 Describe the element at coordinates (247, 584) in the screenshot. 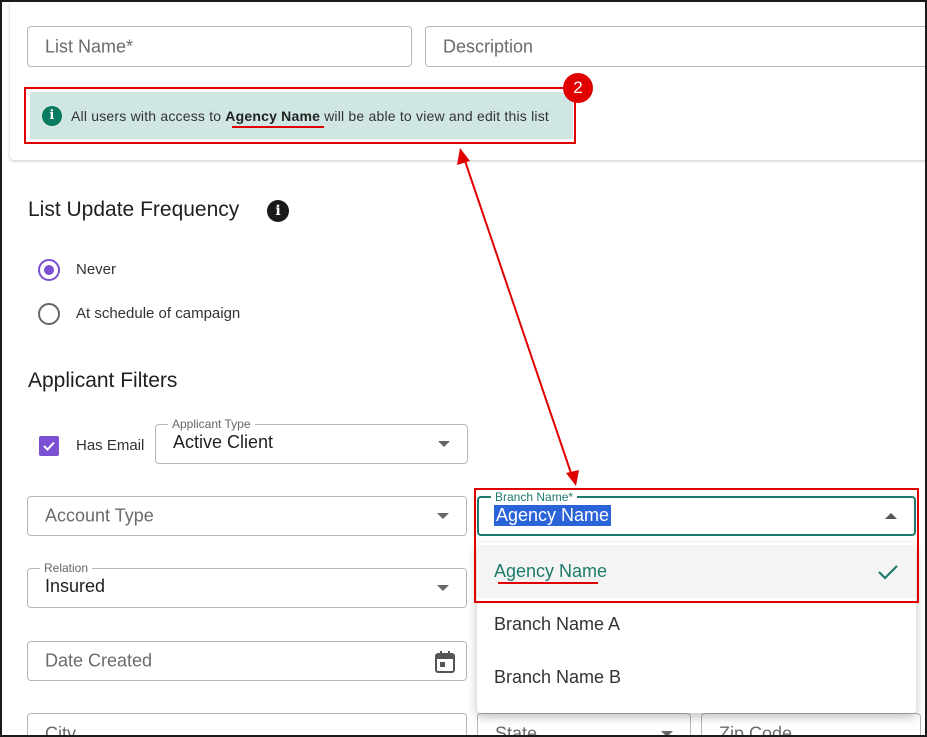

I see `relation-select: Relation Insured` at that location.